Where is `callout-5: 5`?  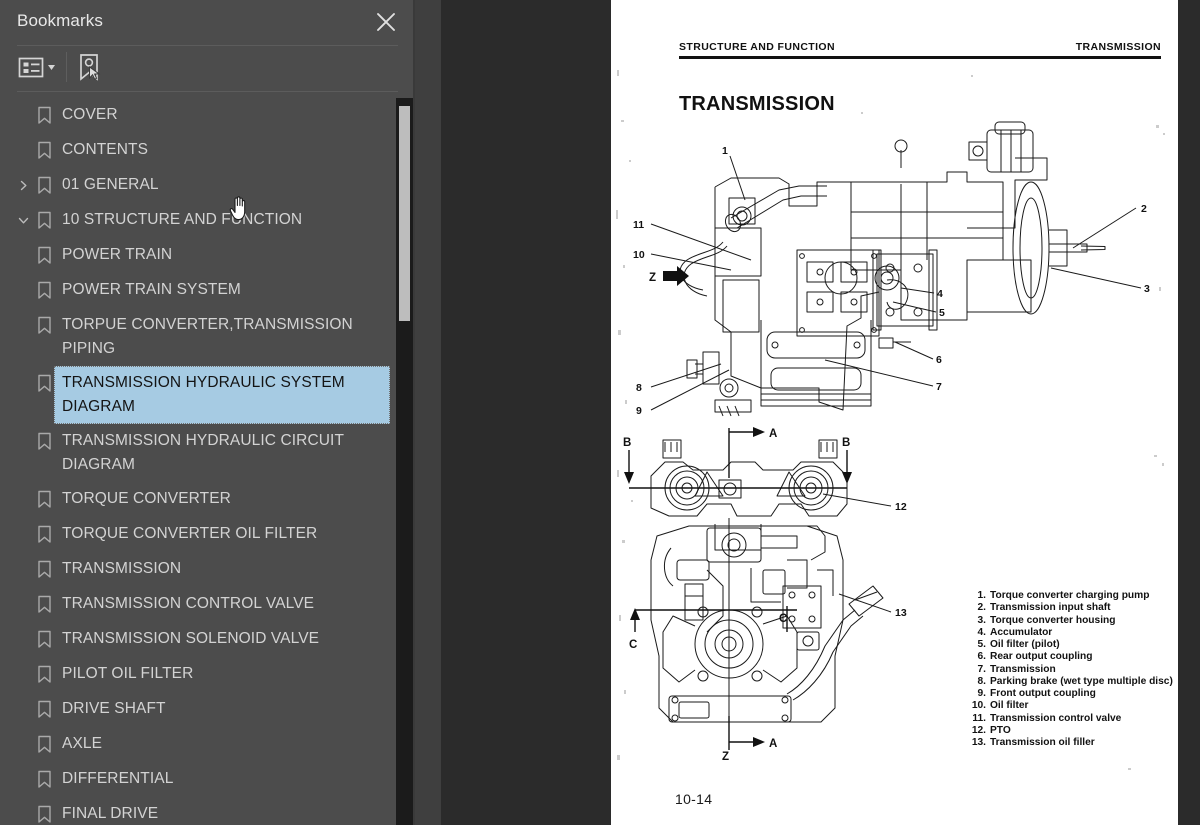 callout-5: 5 is located at coordinates (942, 313).